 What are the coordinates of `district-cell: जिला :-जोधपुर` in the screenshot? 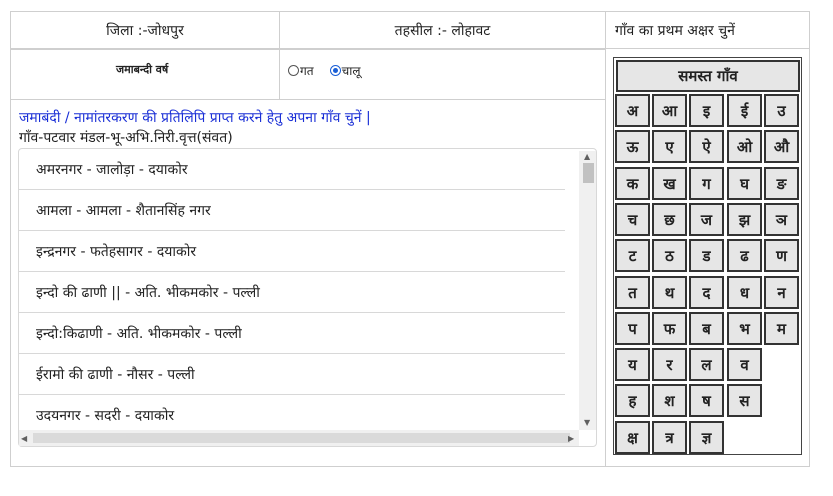 It's located at (145, 30).